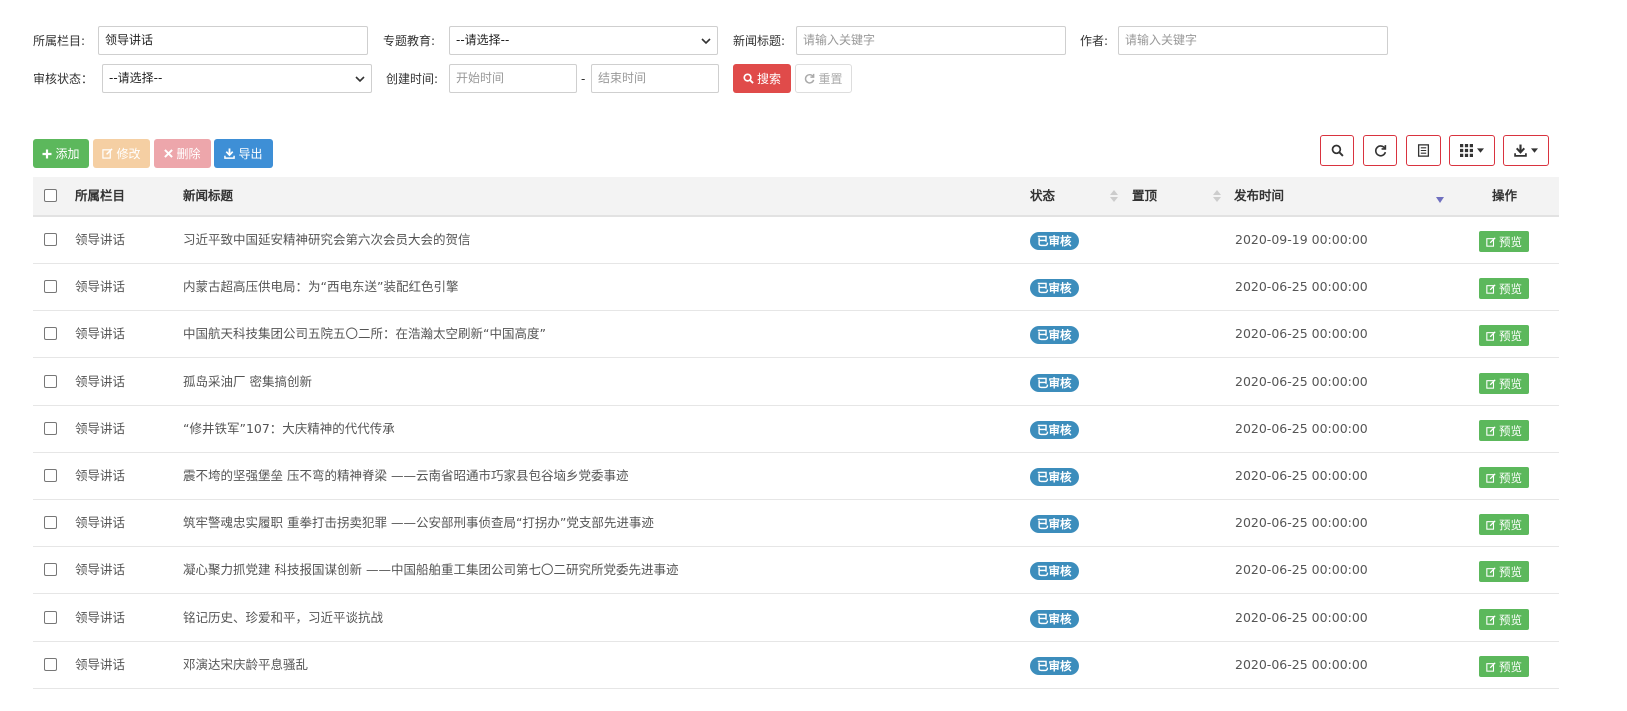 The height and width of the screenshot is (711, 1627). What do you see at coordinates (59, 41) in the screenshot?
I see `column-filter-label: 所属栏目:` at bounding box center [59, 41].